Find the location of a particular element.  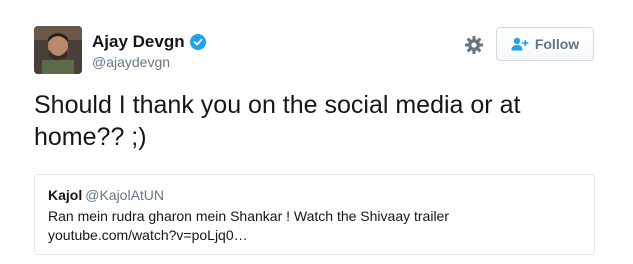

gear-icon is located at coordinates (474, 45).